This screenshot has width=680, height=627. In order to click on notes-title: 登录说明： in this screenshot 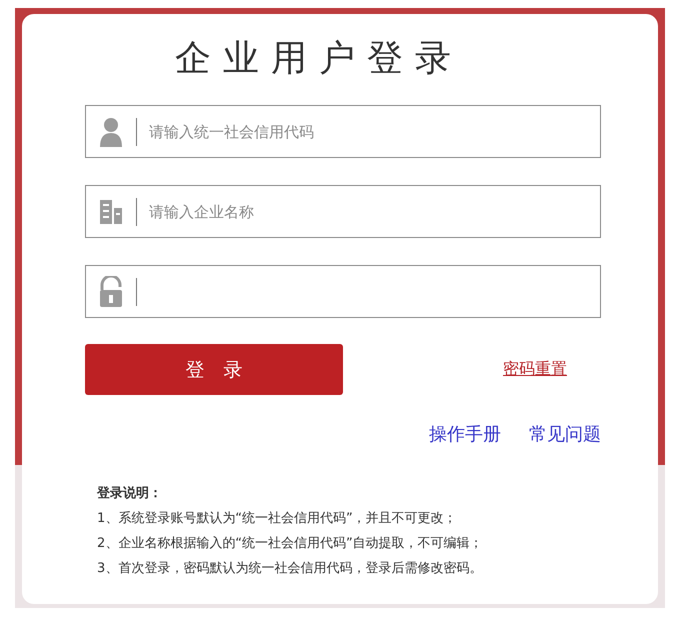, I will do `click(130, 494)`.